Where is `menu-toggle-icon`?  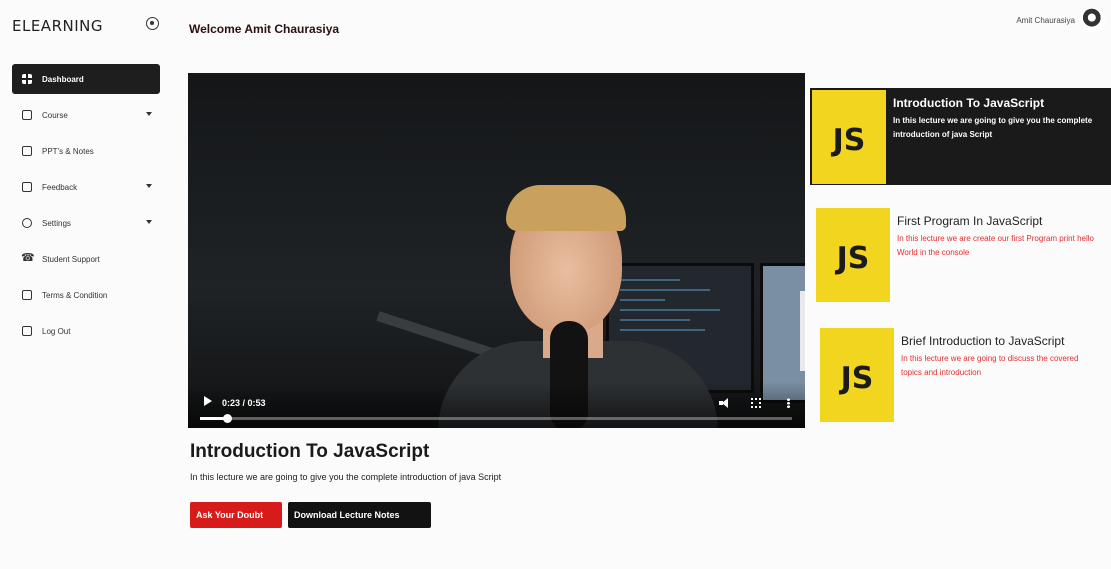
menu-toggle-icon is located at coordinates (152, 23).